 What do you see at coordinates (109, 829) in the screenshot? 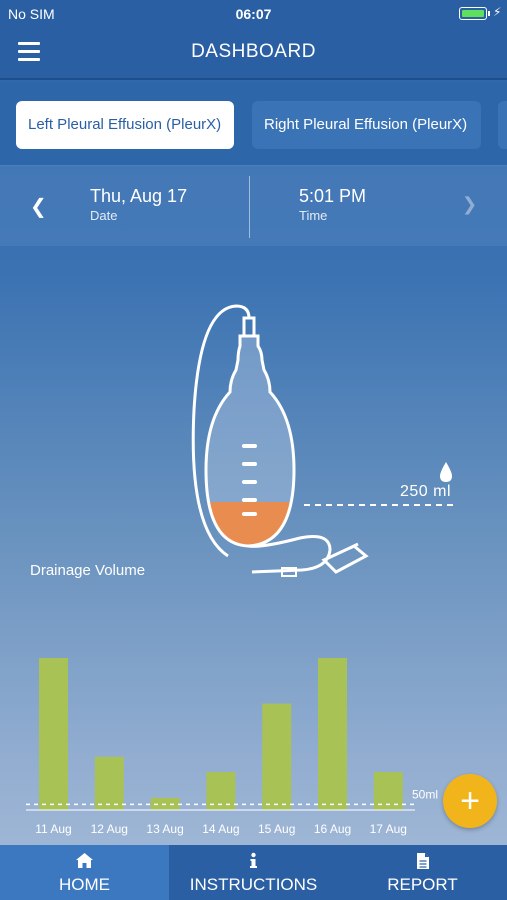
I see `x-tick-label: 12 Aug` at bounding box center [109, 829].